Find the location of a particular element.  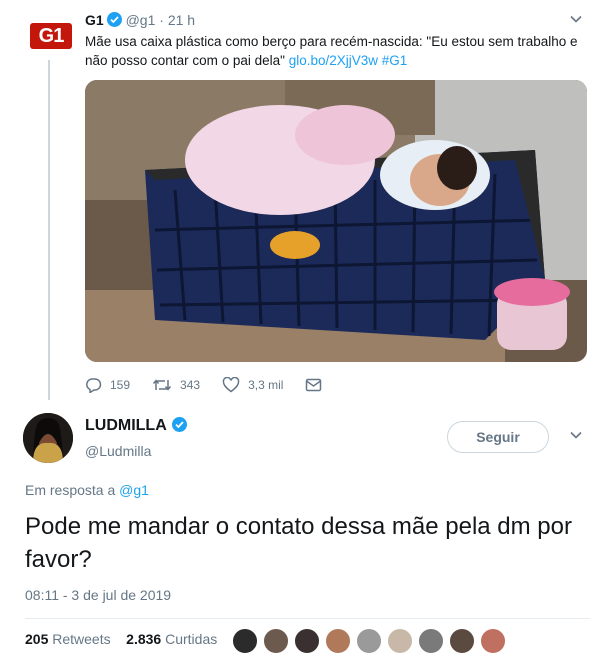

reply-handle-link: @g1 is located at coordinates (134, 490).